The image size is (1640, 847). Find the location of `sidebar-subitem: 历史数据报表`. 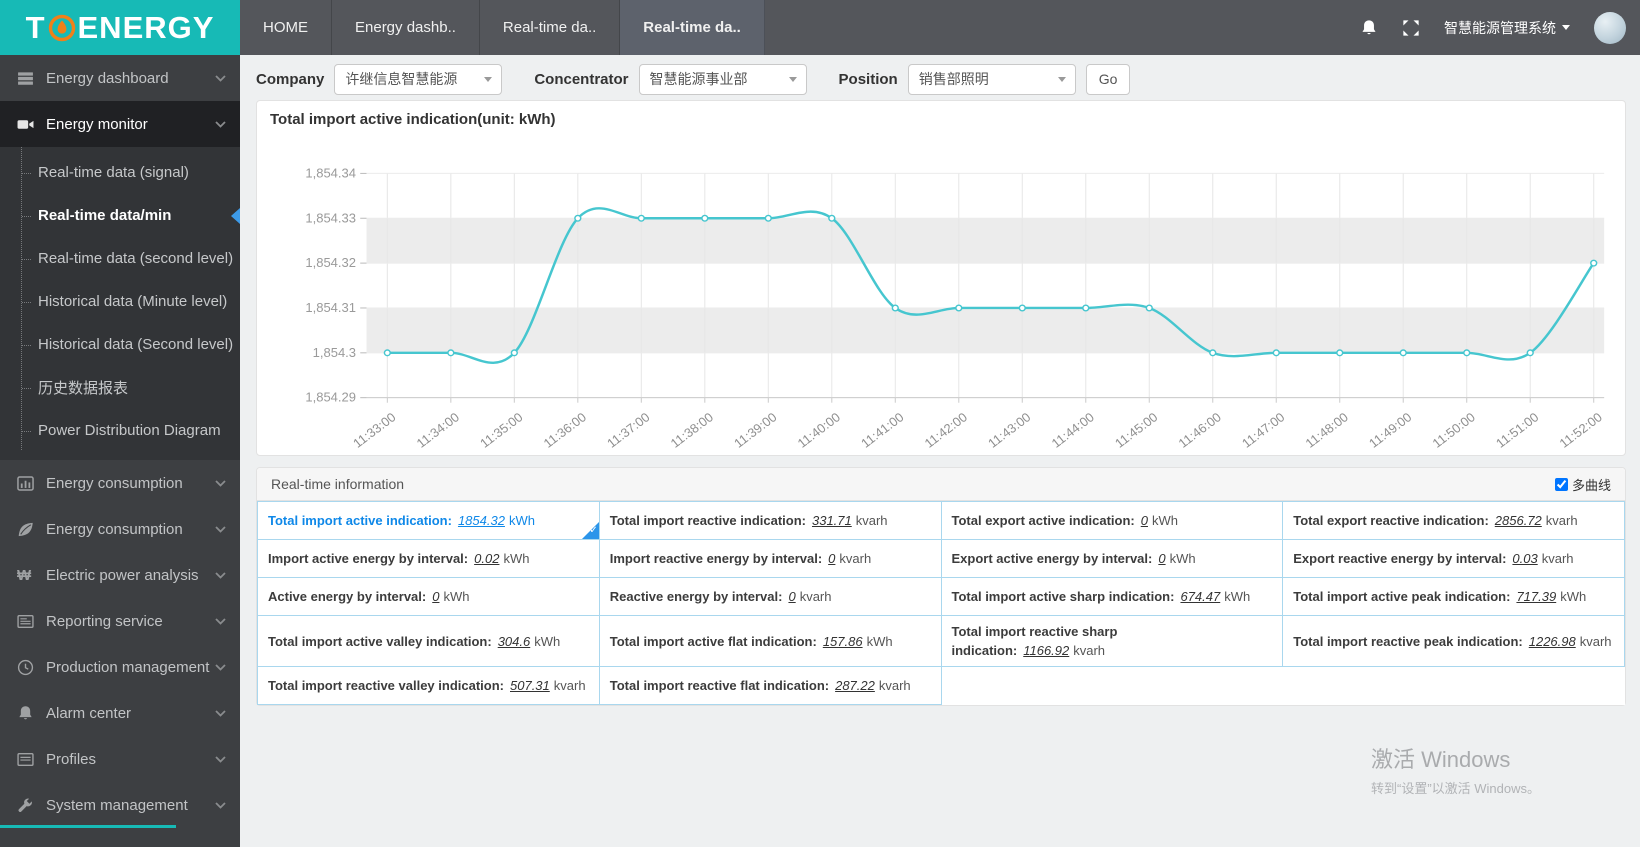

sidebar-subitem: 历史数据报表 is located at coordinates (120, 387).